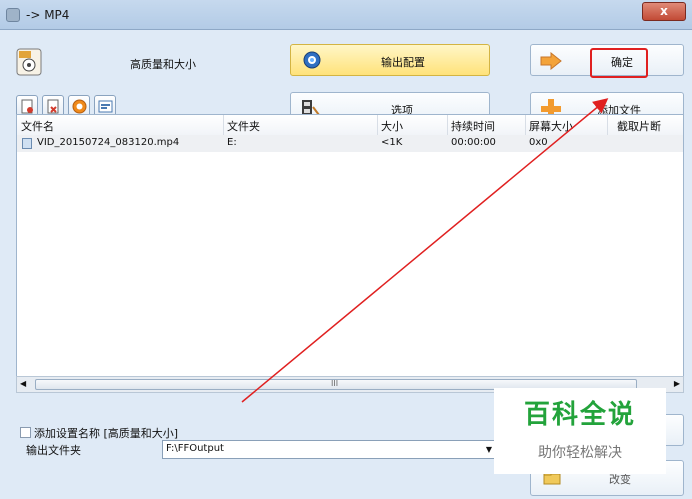 This screenshot has height=499, width=692. Describe the element at coordinates (580, 453) in the screenshot. I see `watermark-subtitle: 助你轻松解决` at that location.